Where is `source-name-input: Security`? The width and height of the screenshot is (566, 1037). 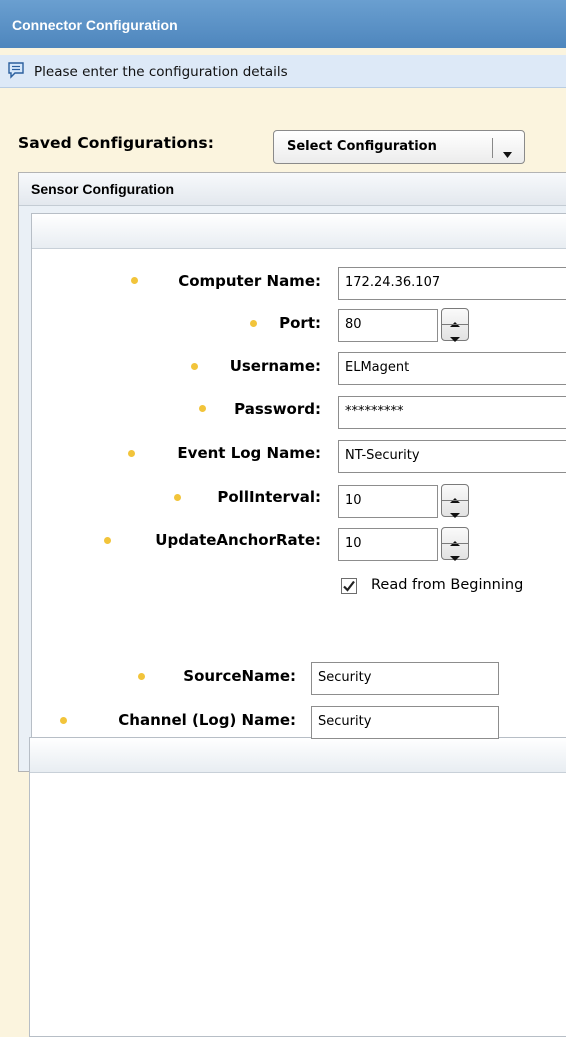
source-name-input: Security is located at coordinates (405, 678).